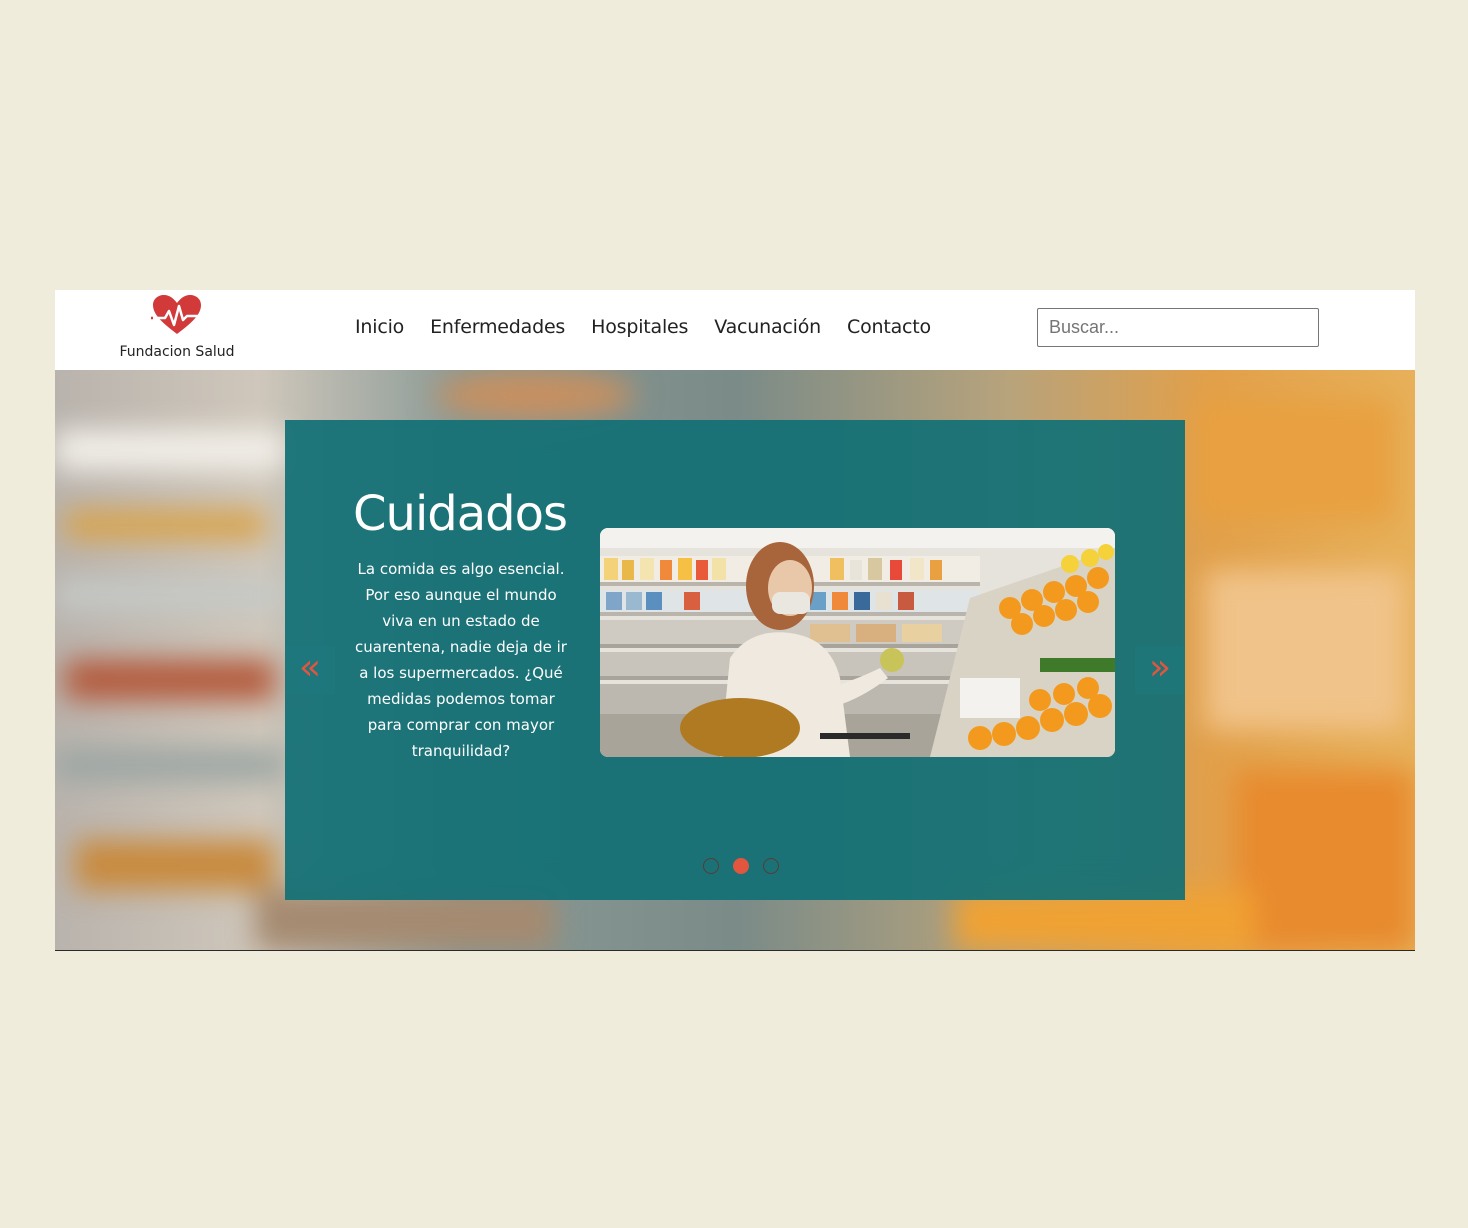  What do you see at coordinates (639, 327) in the screenshot?
I see `nav-item-hospitales: Hospitales` at bounding box center [639, 327].